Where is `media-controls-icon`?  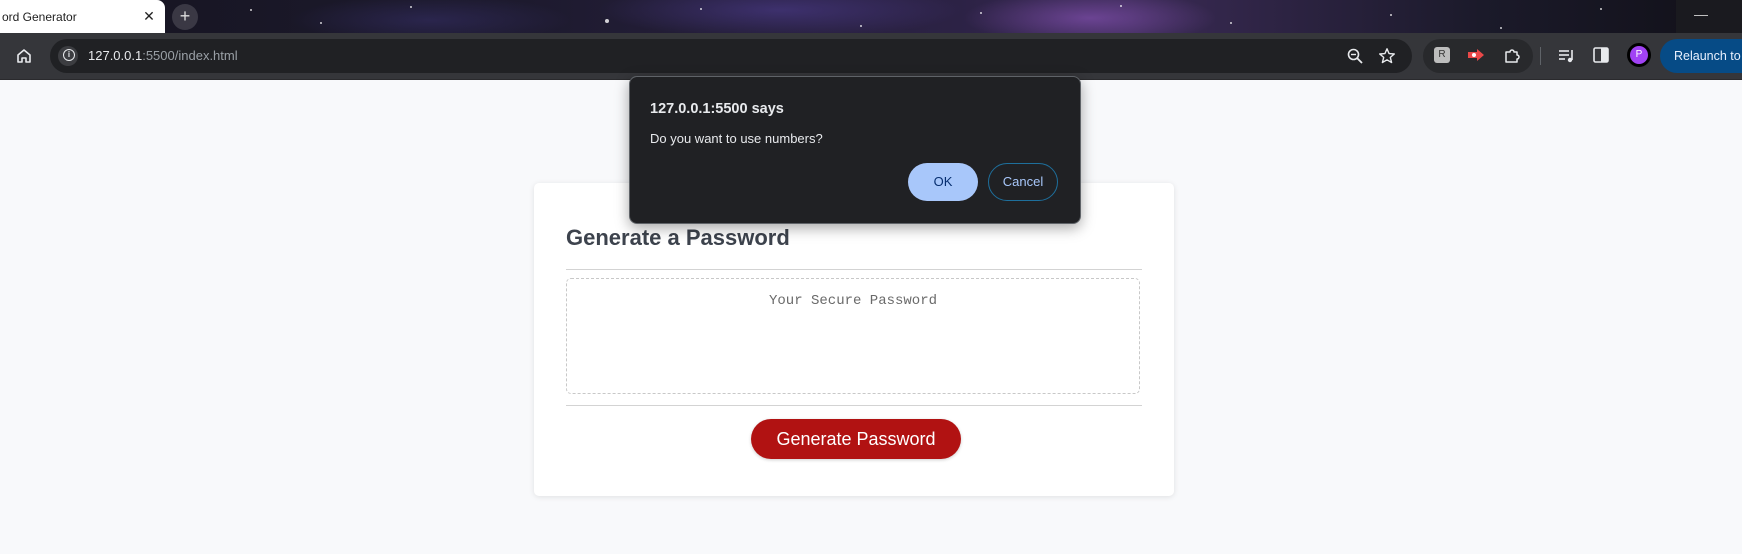 media-controls-icon is located at coordinates (1567, 56).